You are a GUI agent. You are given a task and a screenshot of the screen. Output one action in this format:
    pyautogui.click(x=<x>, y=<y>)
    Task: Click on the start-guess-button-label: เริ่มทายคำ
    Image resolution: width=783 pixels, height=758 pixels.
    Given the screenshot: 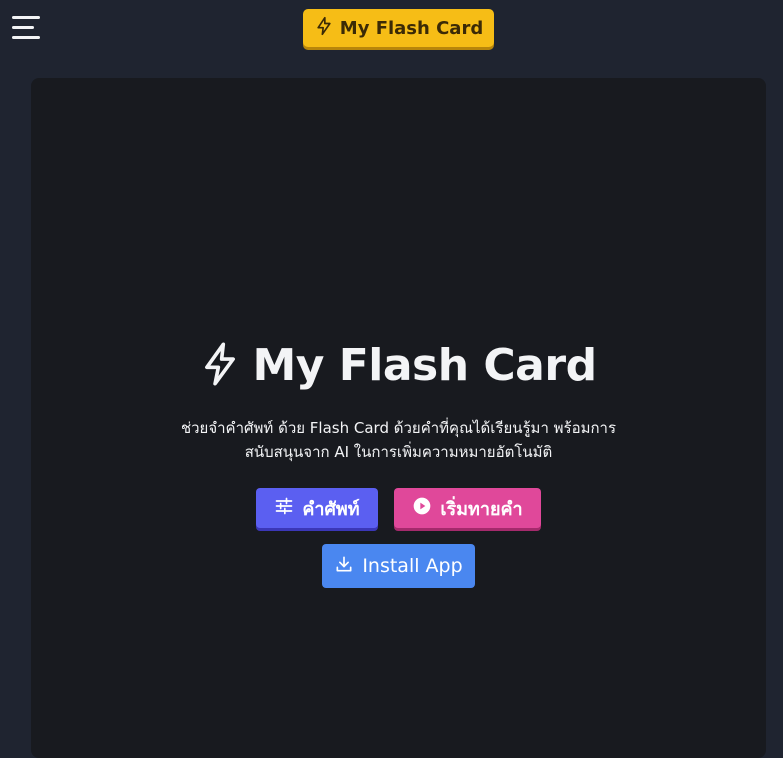 What is the action you would take?
    pyautogui.click(x=481, y=509)
    